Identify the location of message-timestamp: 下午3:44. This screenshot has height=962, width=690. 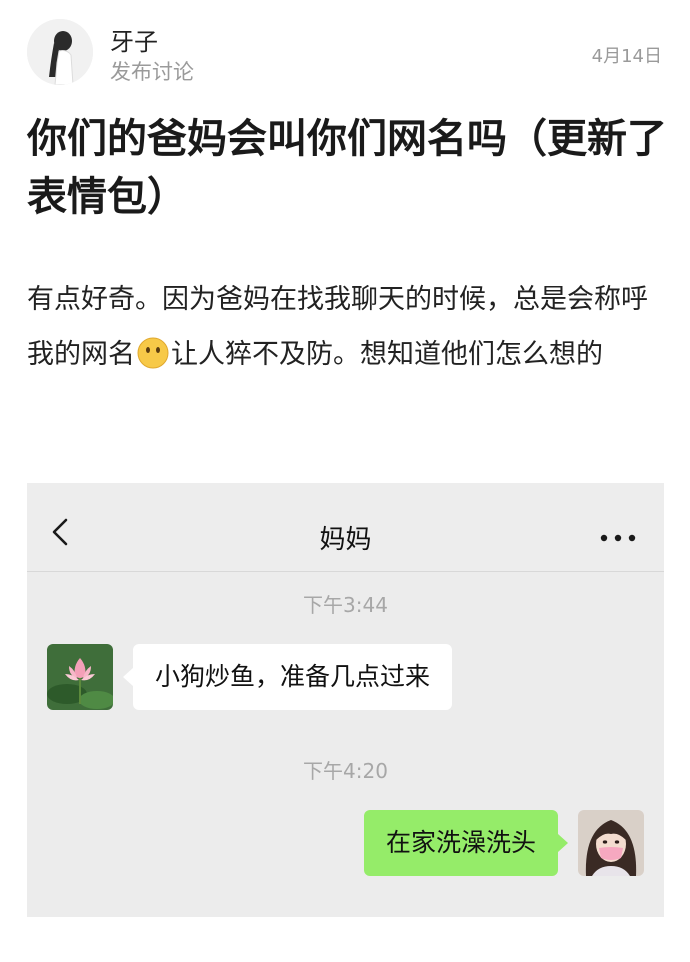
(345, 605).